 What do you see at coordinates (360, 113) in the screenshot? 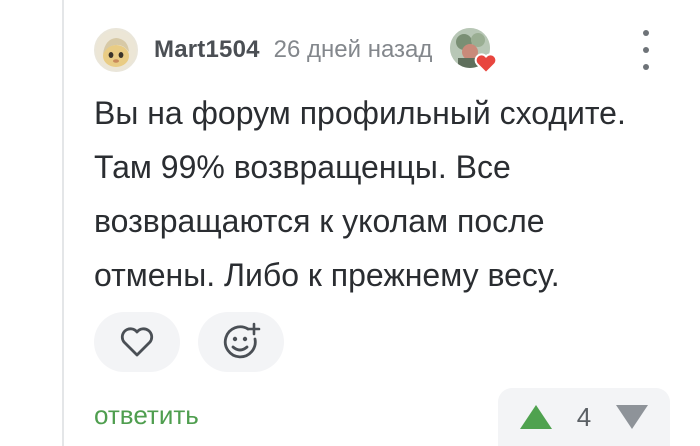
I see `comment-line: Вы на форум профильный сходите.` at bounding box center [360, 113].